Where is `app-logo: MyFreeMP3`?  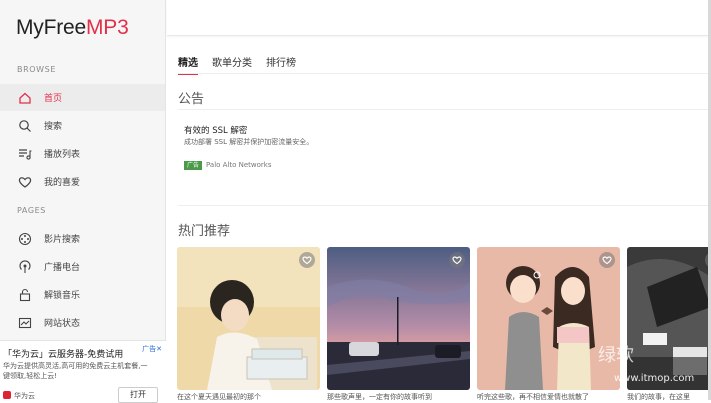
app-logo: MyFreeMP3 is located at coordinates (72, 28).